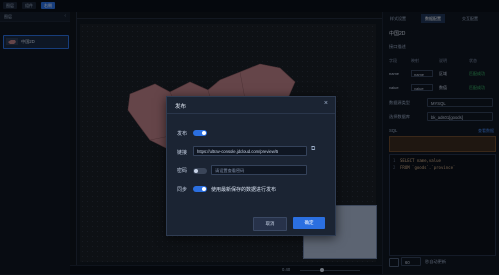 The image size is (499, 275). I want to click on password-toggle, so click(200, 171).